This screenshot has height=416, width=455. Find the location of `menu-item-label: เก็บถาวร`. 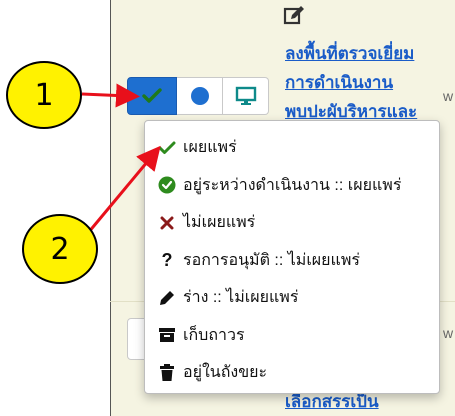

menu-item-label: เก็บถาวร is located at coordinates (214, 335).